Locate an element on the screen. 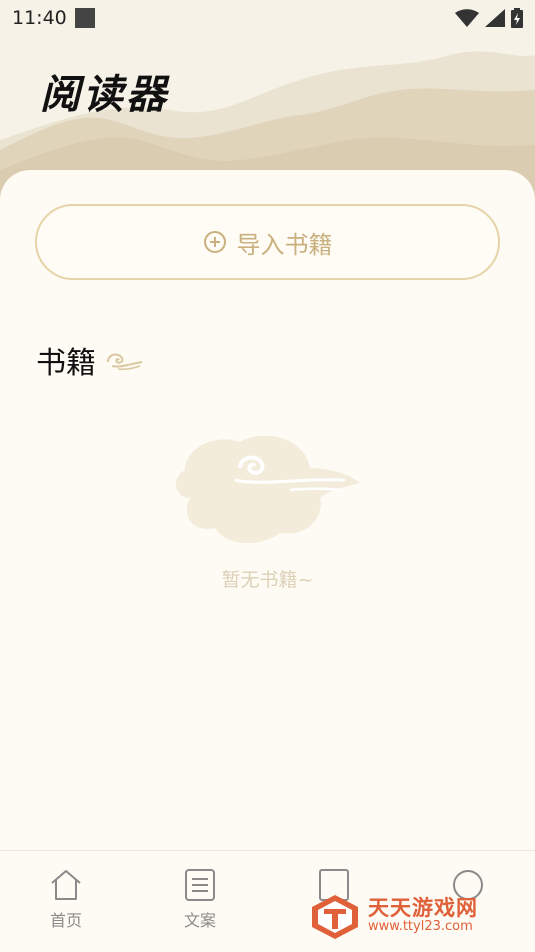  home-icon is located at coordinates (66, 885).